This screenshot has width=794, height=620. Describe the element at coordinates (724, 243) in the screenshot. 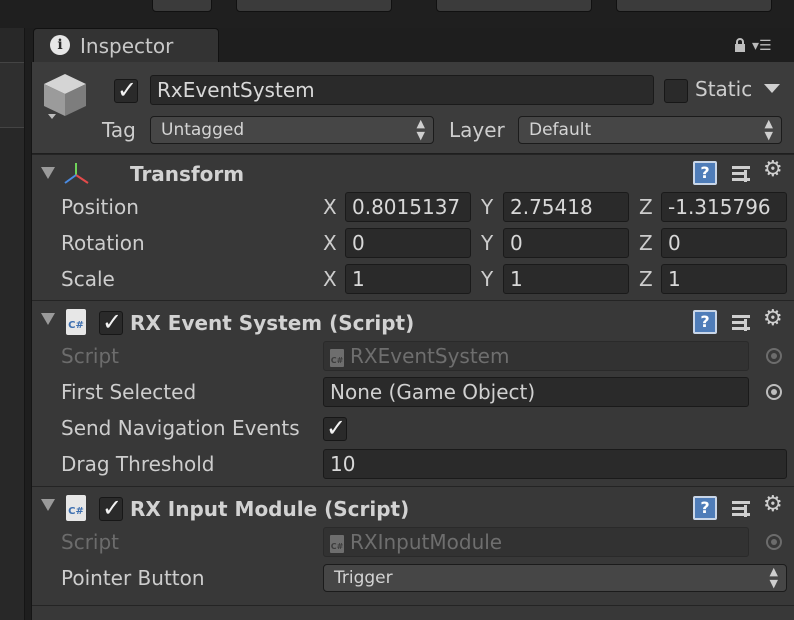

I see `rotation-z-field: 0` at that location.